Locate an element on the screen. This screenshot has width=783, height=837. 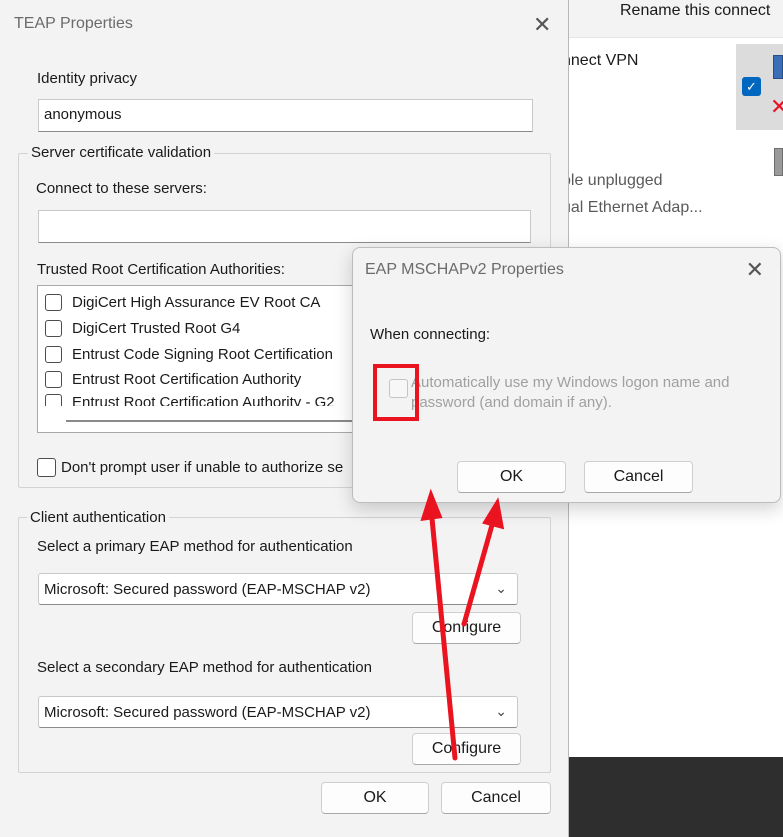
dialog-title: TEAP Properties is located at coordinates (73, 23).